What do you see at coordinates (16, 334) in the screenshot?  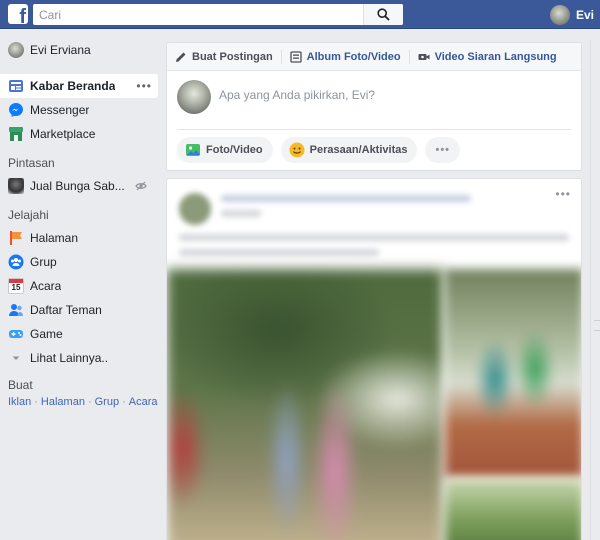 I see `gamepad-icon` at bounding box center [16, 334].